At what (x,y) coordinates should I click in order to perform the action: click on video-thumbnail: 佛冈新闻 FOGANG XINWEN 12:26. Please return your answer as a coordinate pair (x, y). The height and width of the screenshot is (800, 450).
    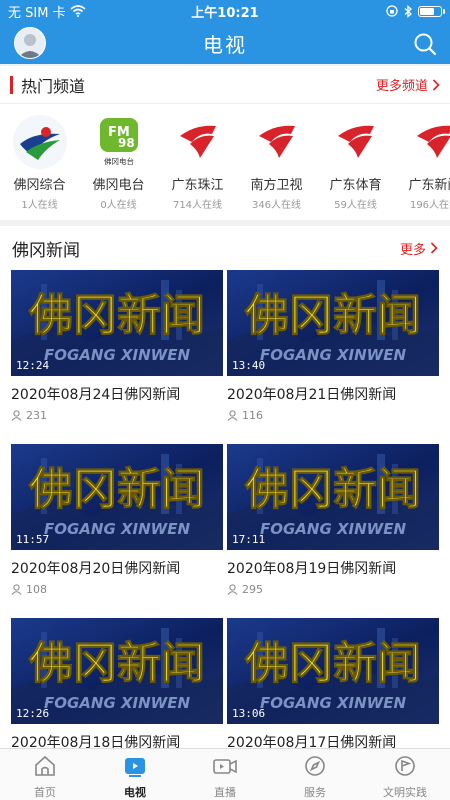
    Looking at the image, I should click on (117, 671).